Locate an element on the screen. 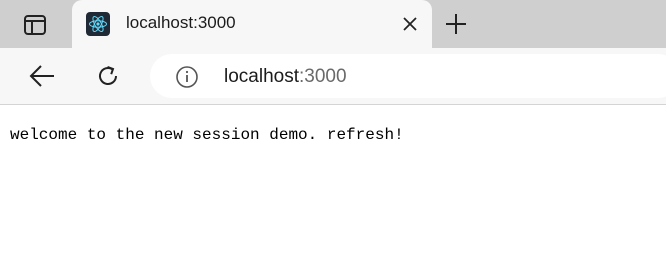 The height and width of the screenshot is (273, 666). refresh-button is located at coordinates (108, 76).